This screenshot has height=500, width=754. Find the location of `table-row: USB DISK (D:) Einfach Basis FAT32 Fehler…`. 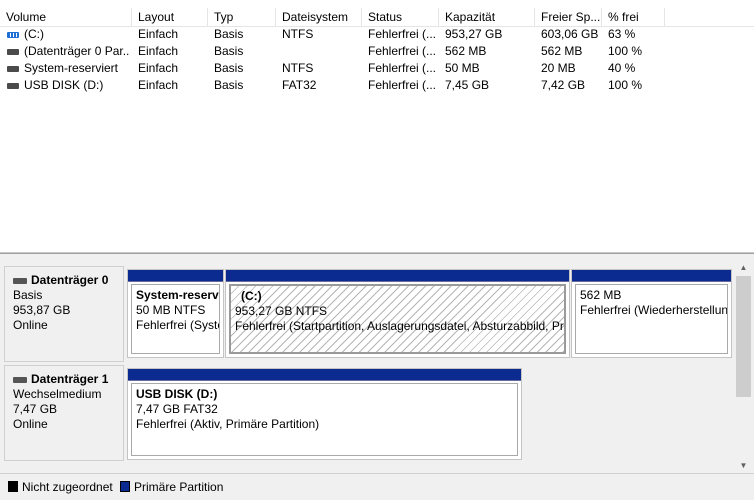

table-row: USB DISK (D:) Einfach Basis FAT32 Fehler… is located at coordinates (377, 85).